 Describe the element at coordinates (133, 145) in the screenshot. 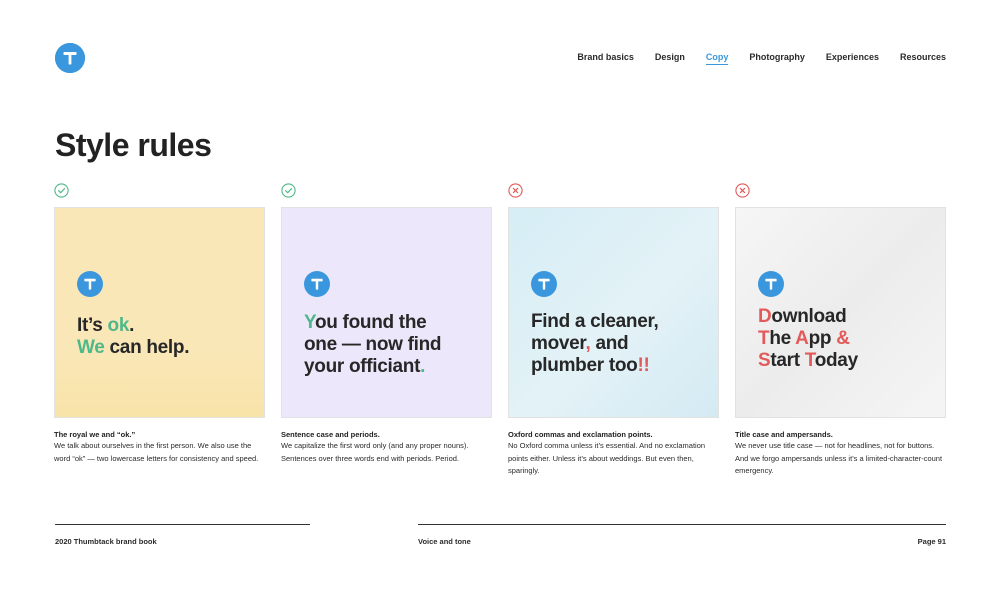

I see `page-title: Style rules` at that location.